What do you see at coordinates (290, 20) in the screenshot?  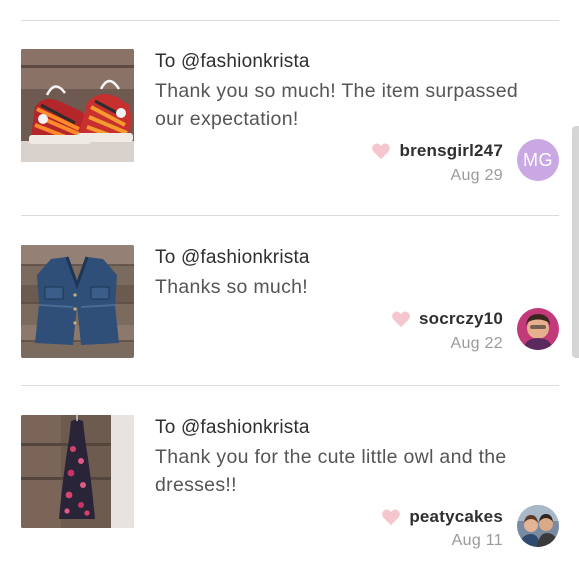 I see `divider-top` at bounding box center [290, 20].